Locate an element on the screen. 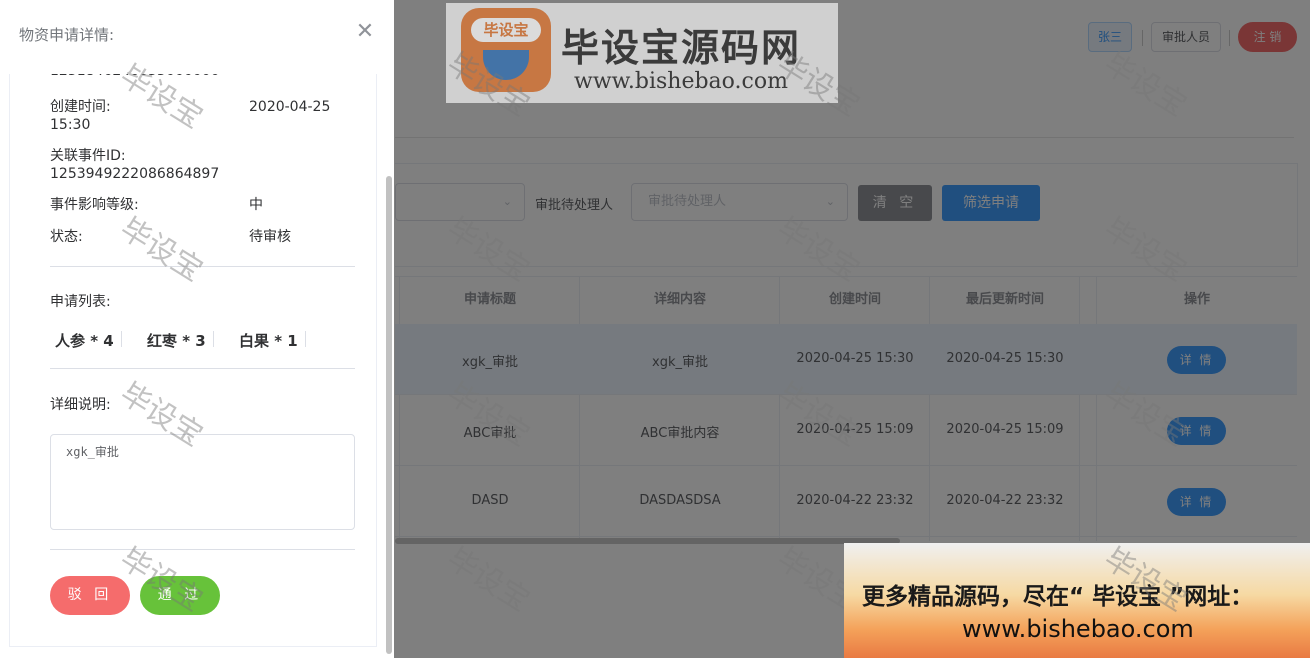 The height and width of the screenshot is (658, 1310). impact-label: 事件影响等级: is located at coordinates (94, 205).